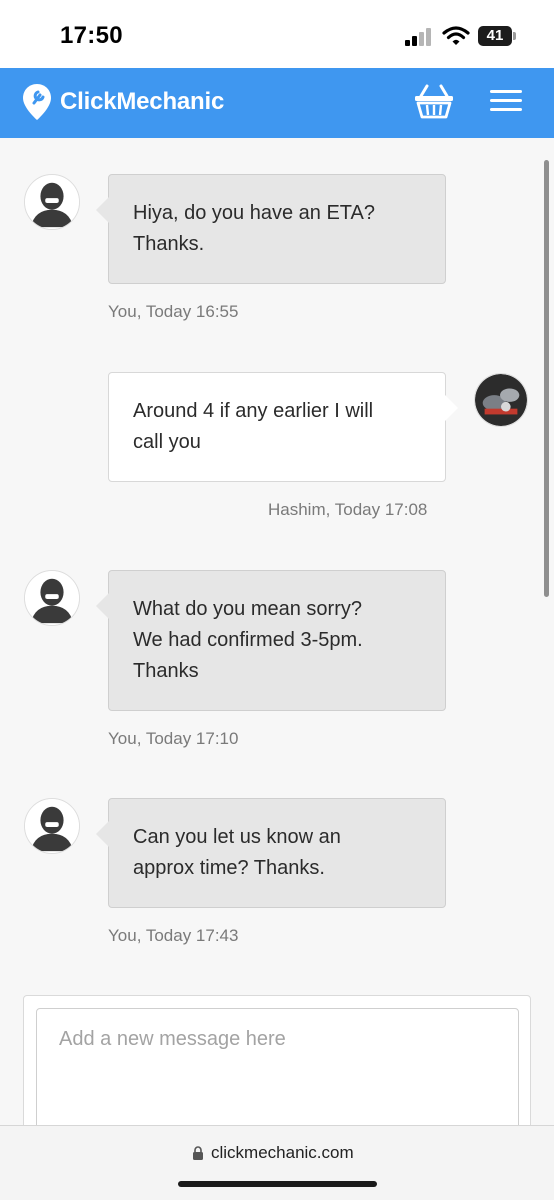 This screenshot has width=554, height=1200. I want to click on message-text: We had confirmed 3-5pm., so click(248, 640).